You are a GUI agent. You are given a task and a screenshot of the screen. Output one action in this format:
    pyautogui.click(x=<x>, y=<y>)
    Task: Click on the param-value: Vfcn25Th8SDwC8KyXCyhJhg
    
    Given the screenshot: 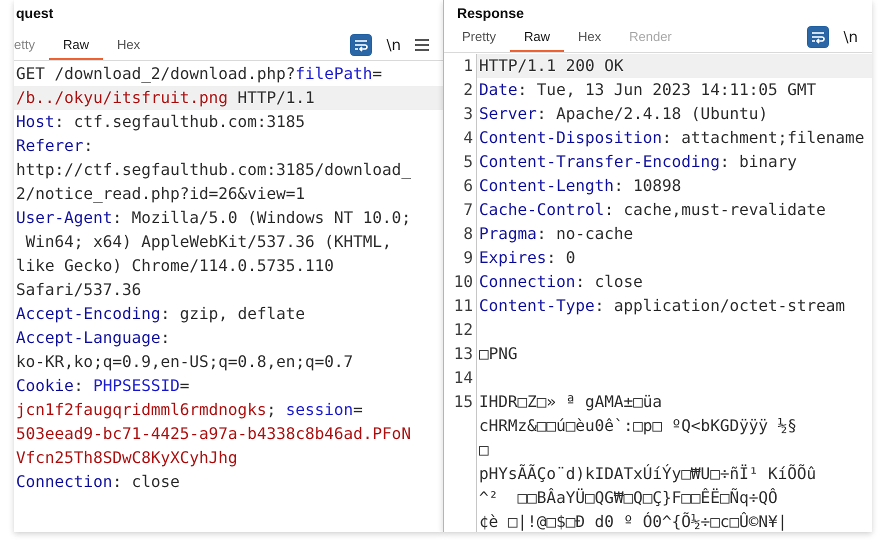 What is the action you would take?
    pyautogui.click(x=127, y=457)
    